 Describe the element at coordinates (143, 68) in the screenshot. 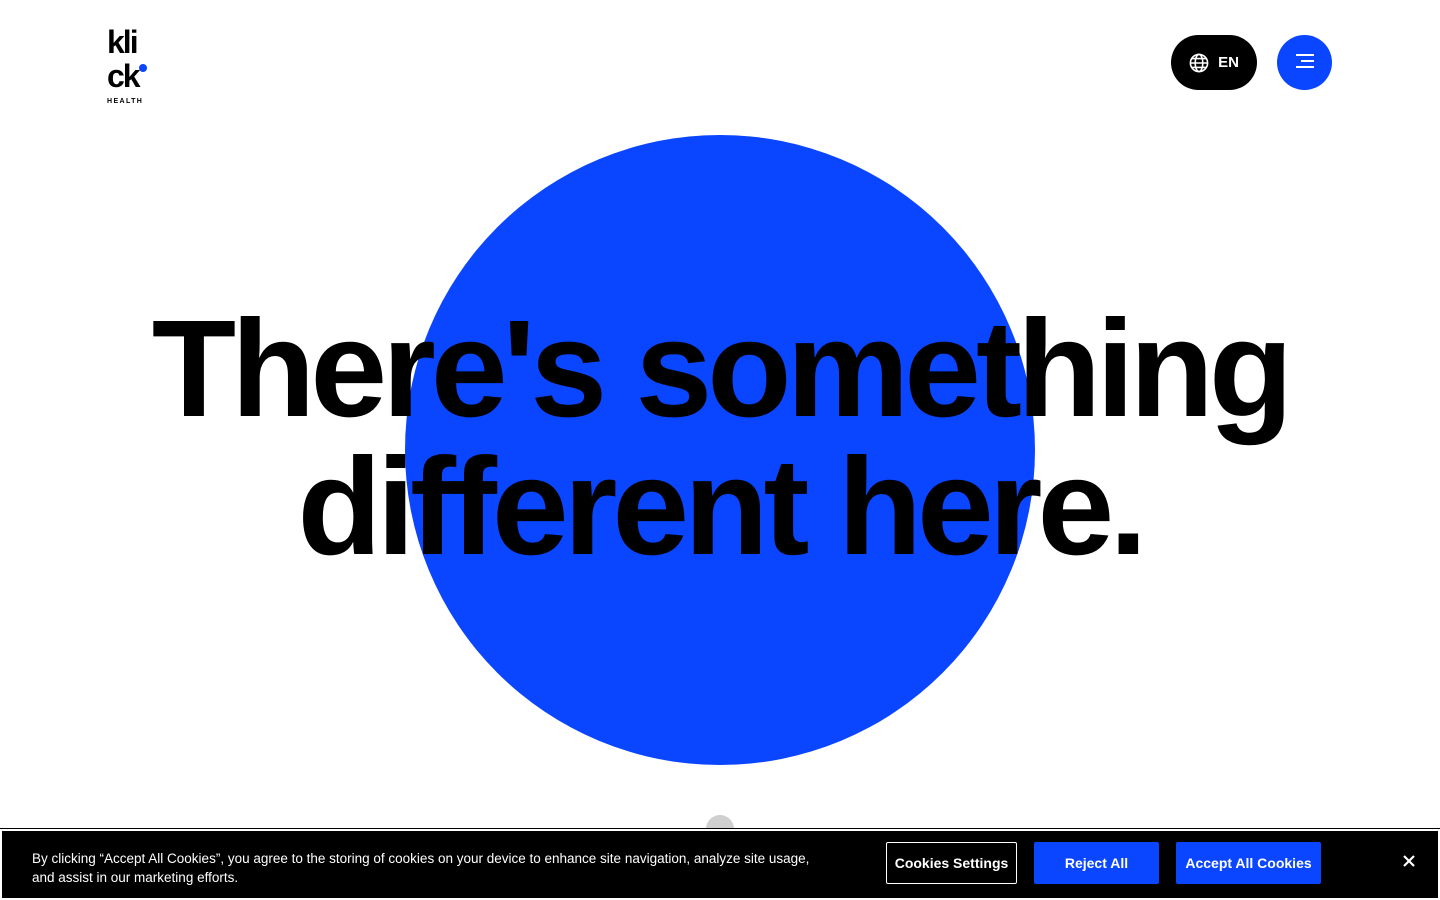

I see `logo-dot` at that location.